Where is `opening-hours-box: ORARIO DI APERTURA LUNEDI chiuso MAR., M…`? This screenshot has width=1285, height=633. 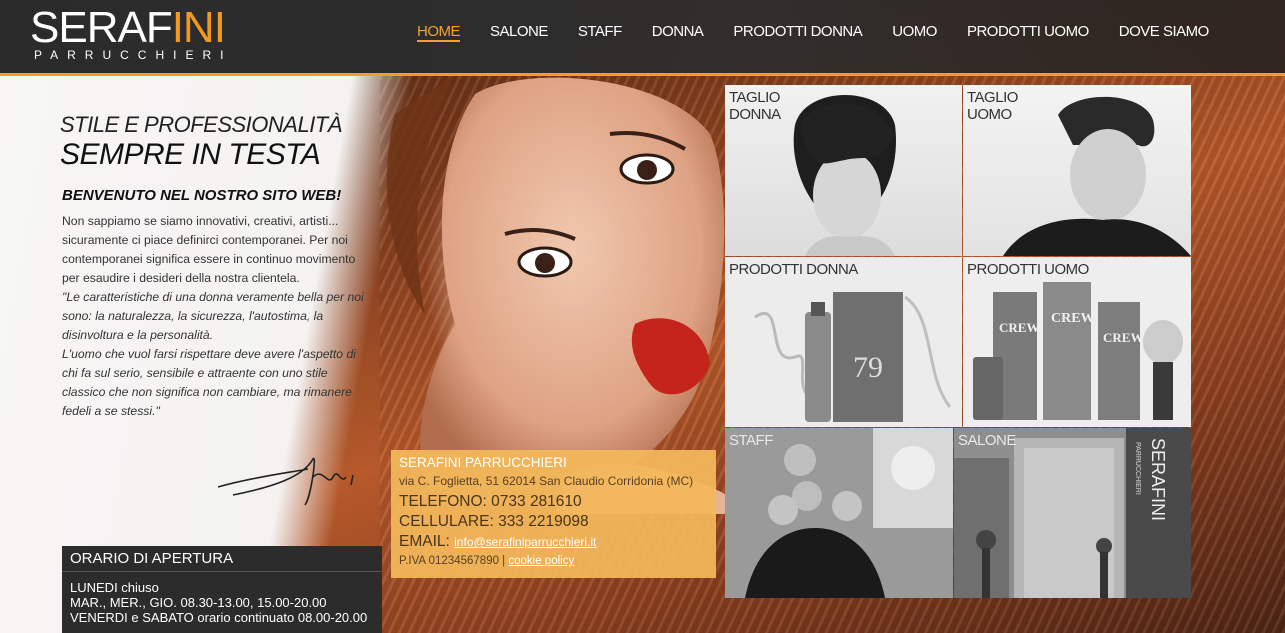
opening-hours-box: ORARIO DI APERTURA LUNEDI chiuso MAR., M… is located at coordinates (222, 589).